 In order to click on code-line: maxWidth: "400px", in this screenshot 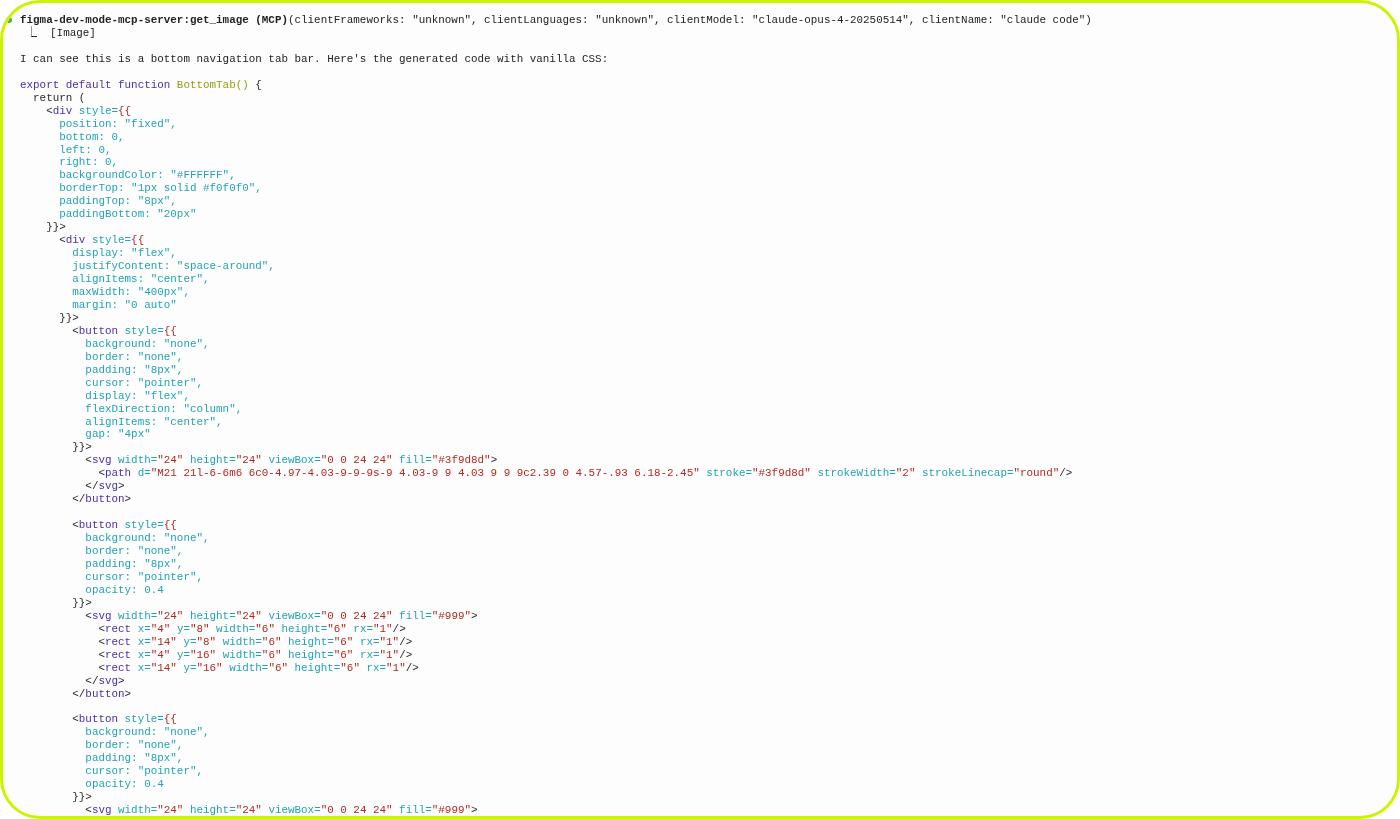, I will do `click(130, 292)`.